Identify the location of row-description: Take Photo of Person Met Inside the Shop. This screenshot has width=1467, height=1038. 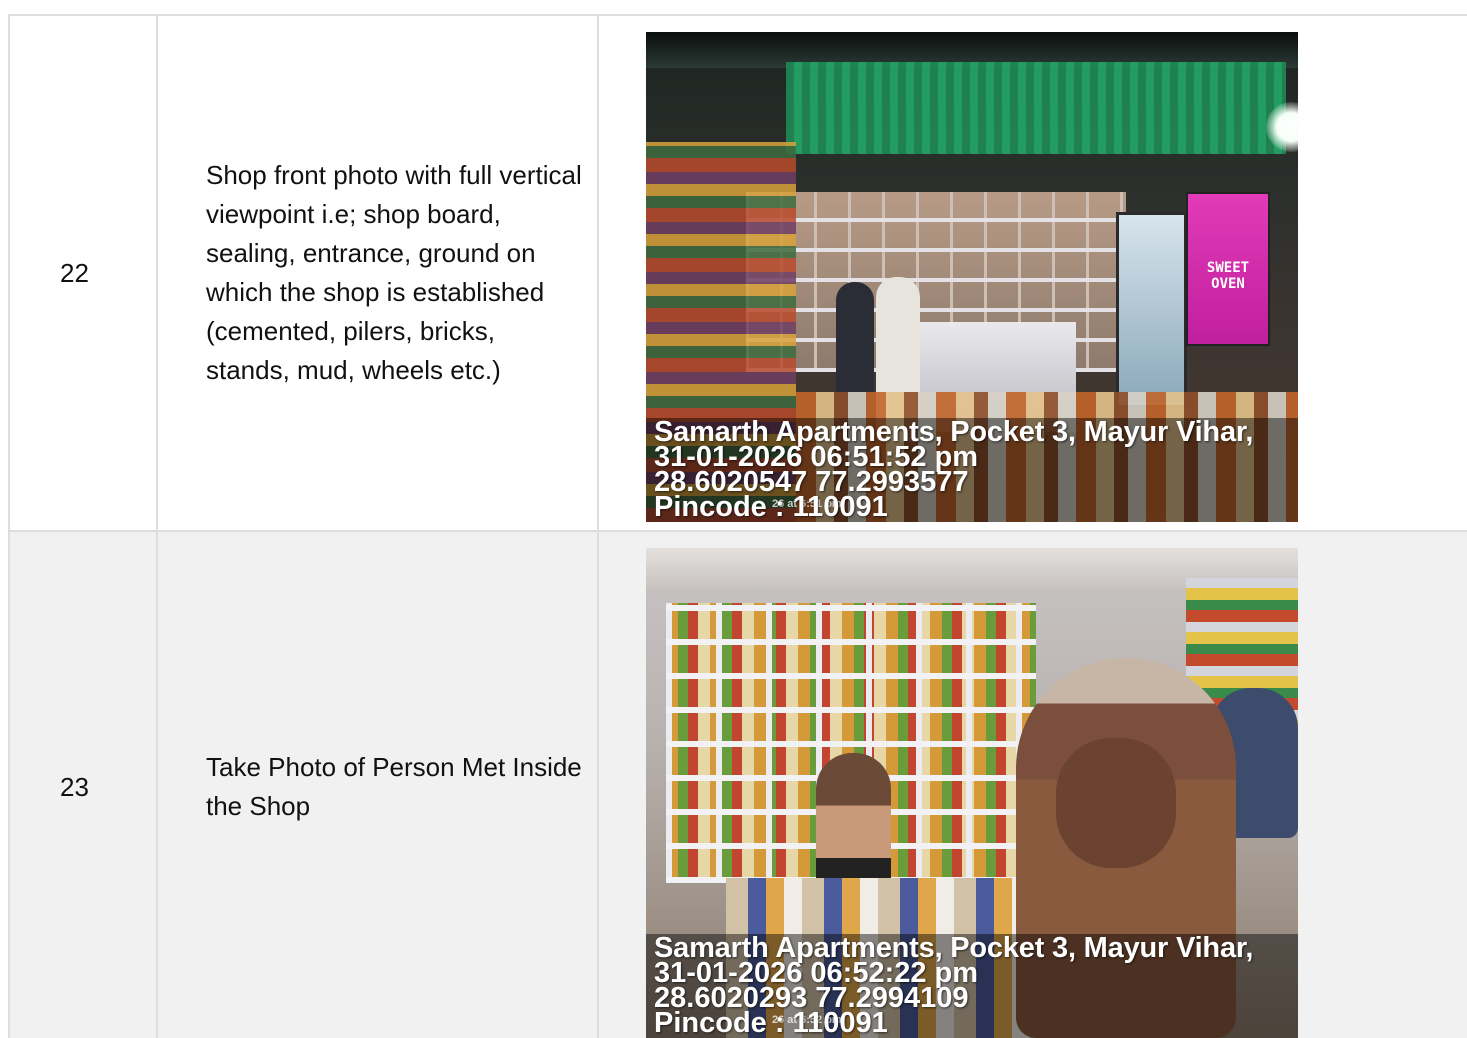
(377, 784).